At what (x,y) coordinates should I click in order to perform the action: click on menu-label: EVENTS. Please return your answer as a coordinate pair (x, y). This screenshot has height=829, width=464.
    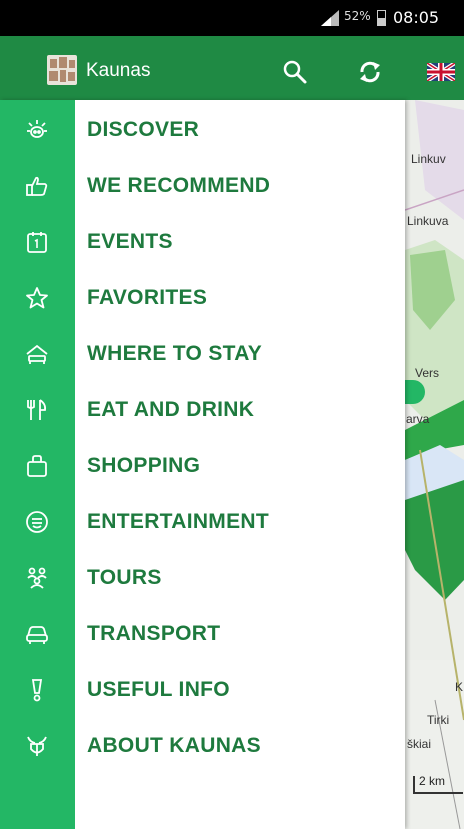
    Looking at the image, I should click on (130, 241).